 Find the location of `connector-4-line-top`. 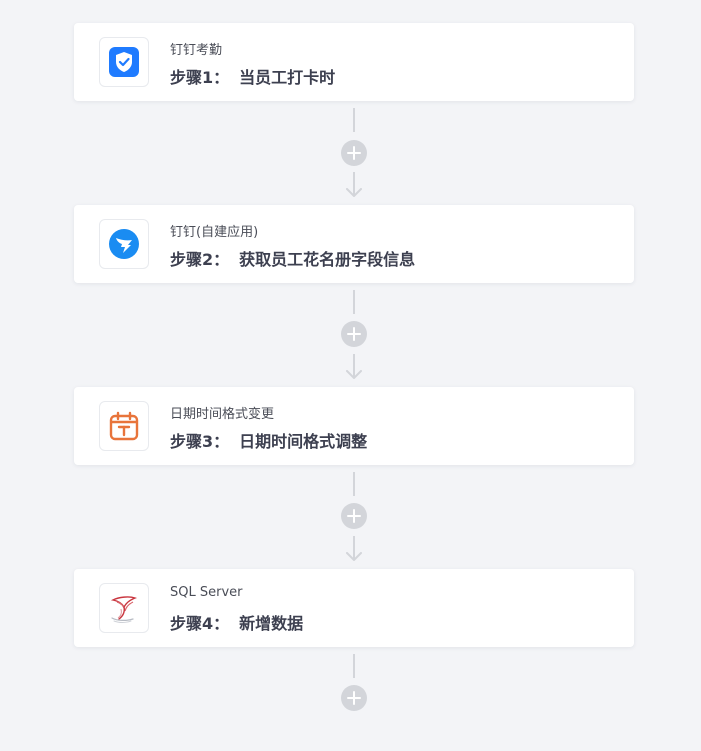

connector-4-line-top is located at coordinates (354, 666).